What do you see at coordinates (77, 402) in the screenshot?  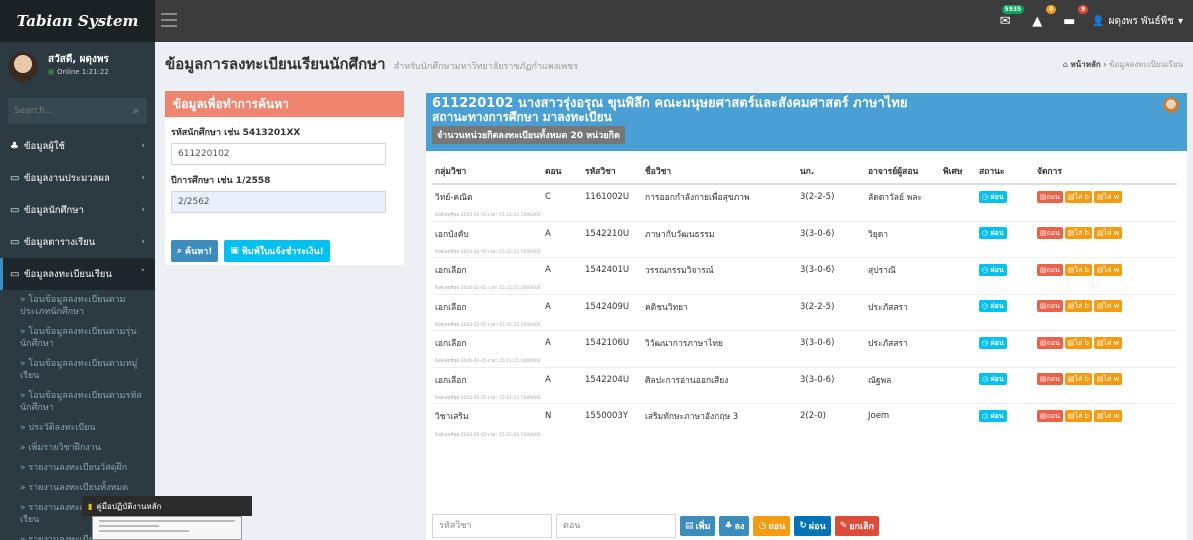 I see `submenu-item: » โอนข้อมูลลงทะเบียนตามรหัสนักศึกษา` at bounding box center [77, 402].